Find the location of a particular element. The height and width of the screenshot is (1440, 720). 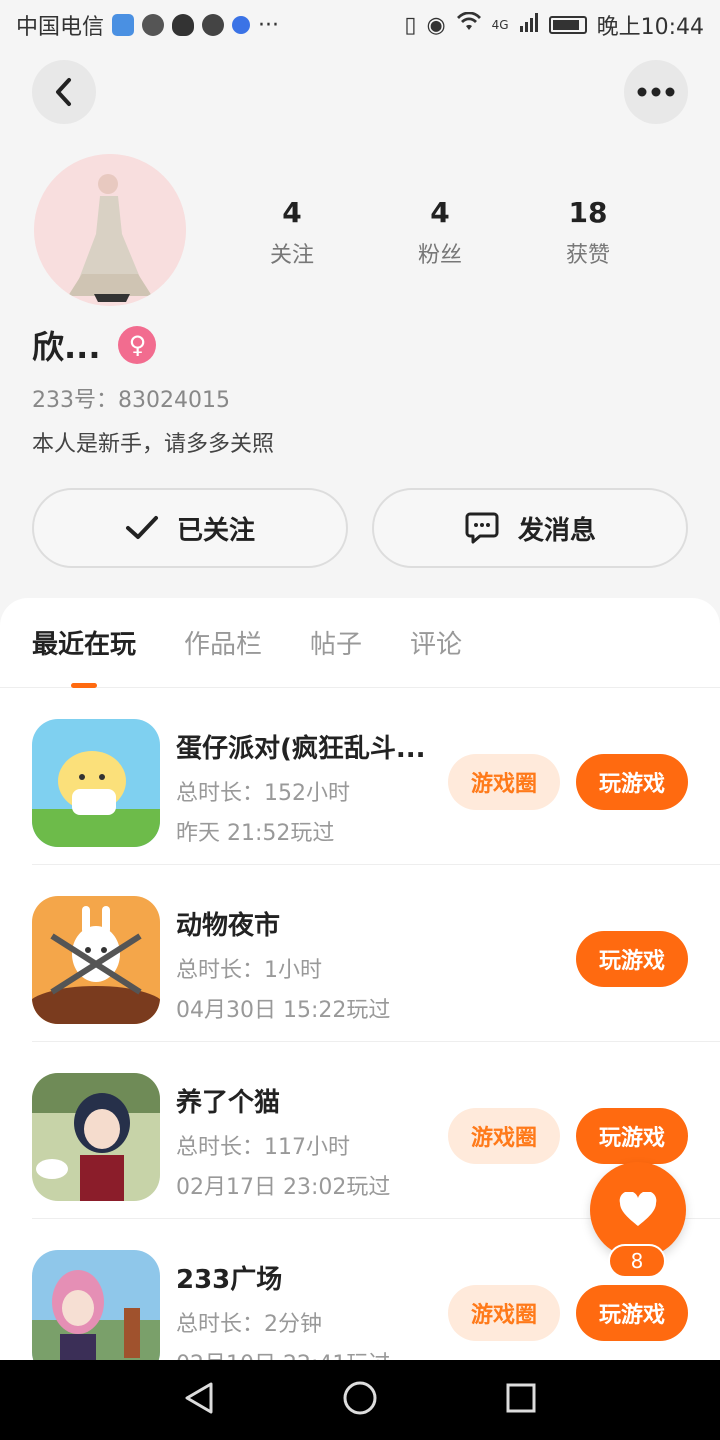

heart-icon is located at coordinates (638, 1209).